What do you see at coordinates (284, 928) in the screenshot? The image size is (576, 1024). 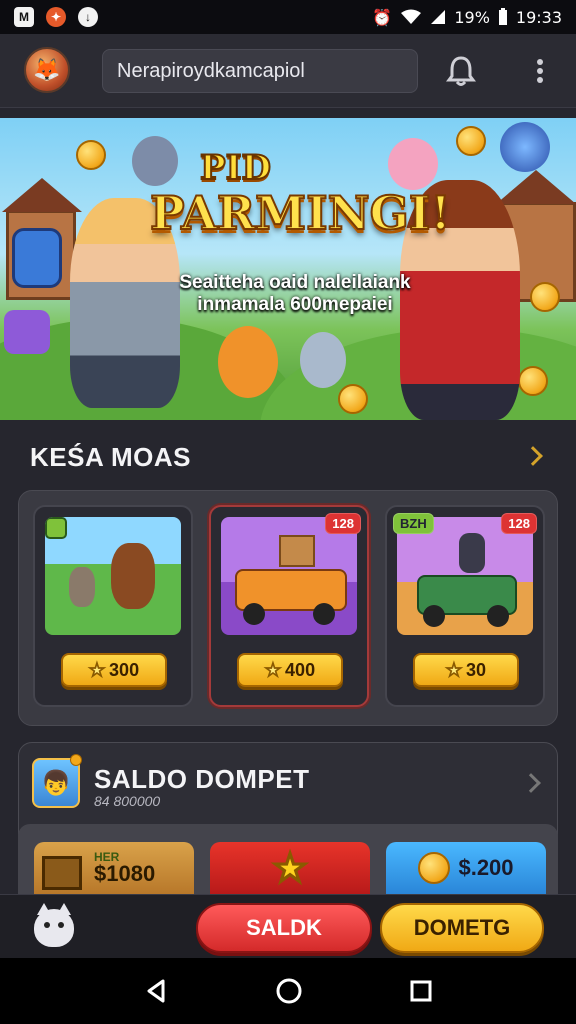 I see `primary-action-button: SALDK` at bounding box center [284, 928].